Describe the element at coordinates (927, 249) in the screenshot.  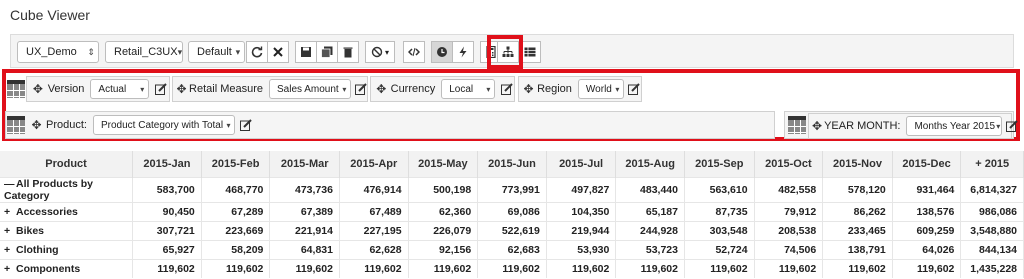
I see `table-cell: 64,026` at that location.